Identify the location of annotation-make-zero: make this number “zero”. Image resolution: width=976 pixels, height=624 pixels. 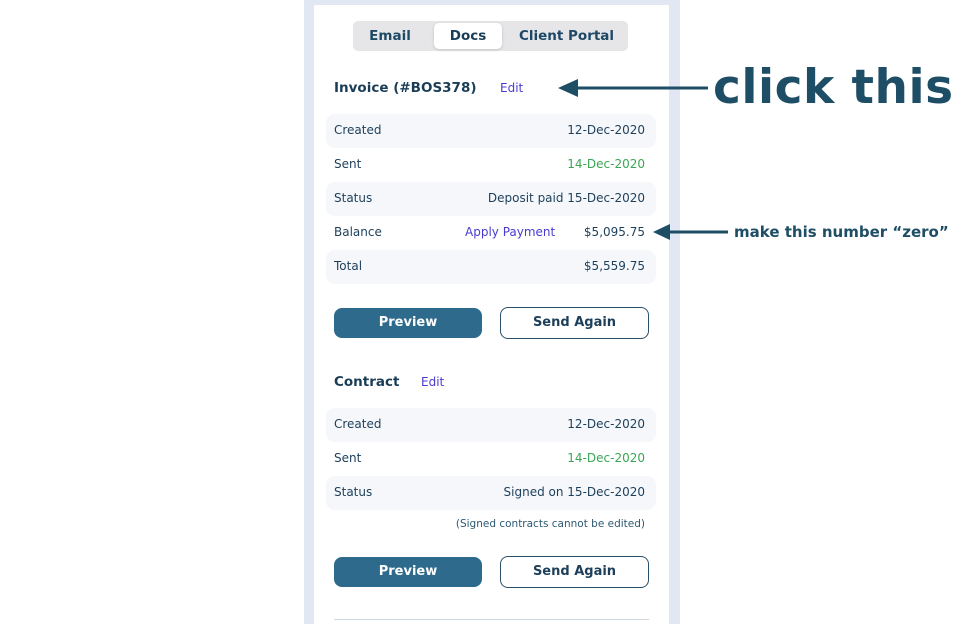
(841, 232).